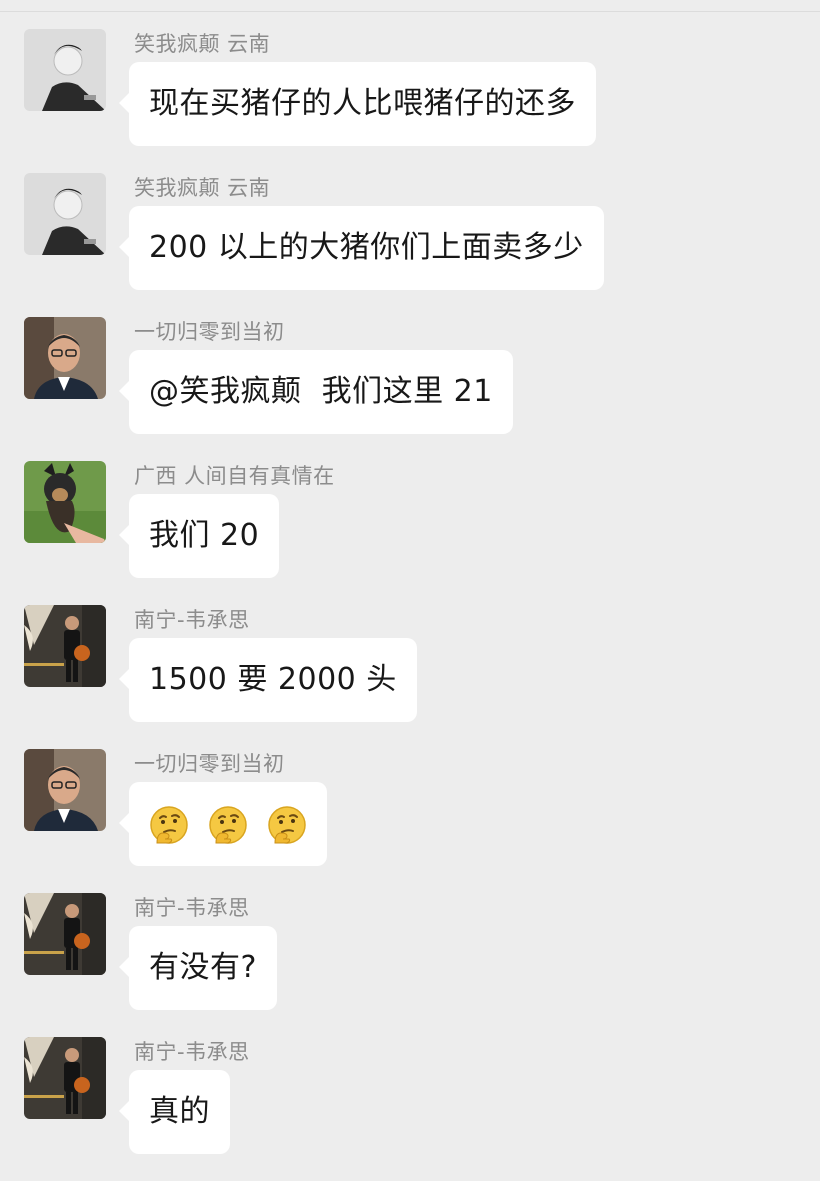 Image resolution: width=820 pixels, height=1181 pixels. I want to click on avatar-dog-image, so click(65, 502).